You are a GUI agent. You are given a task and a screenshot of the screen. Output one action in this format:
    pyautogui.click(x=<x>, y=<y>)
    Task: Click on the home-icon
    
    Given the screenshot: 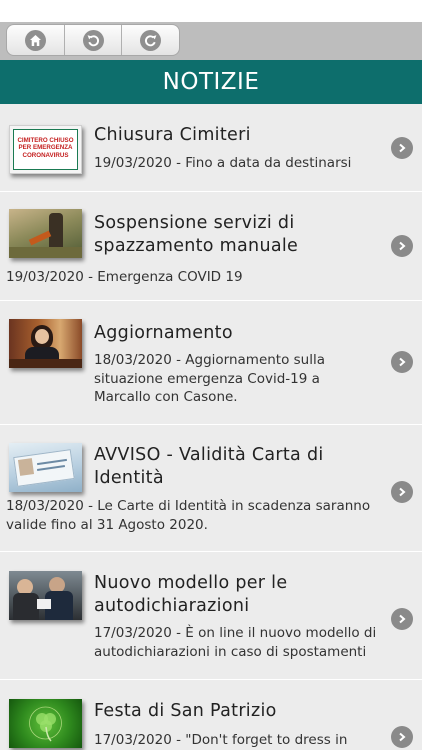 What is the action you would take?
    pyautogui.click(x=35, y=40)
    